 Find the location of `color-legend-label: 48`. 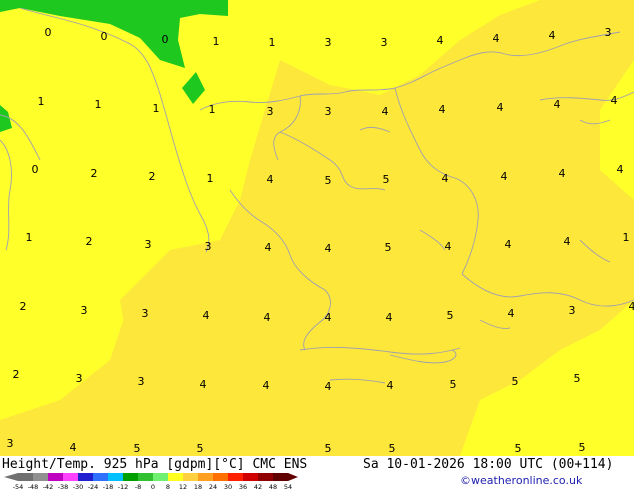

color-legend-label: 48 is located at coordinates (273, 486).